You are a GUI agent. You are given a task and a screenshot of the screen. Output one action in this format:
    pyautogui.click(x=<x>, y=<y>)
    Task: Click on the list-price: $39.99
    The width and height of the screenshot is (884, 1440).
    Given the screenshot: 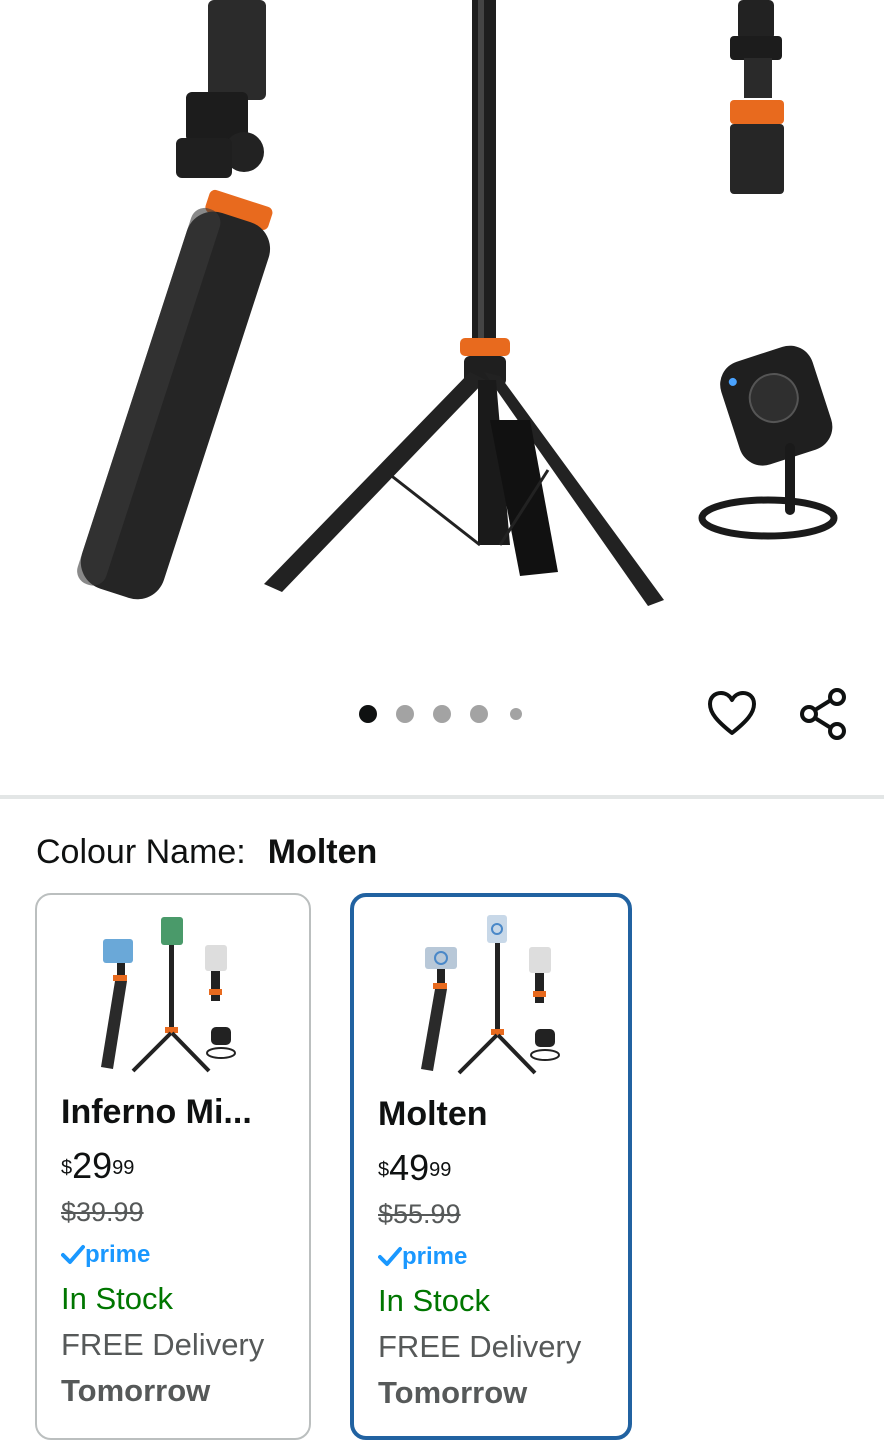 What is the action you would take?
    pyautogui.click(x=102, y=1212)
    